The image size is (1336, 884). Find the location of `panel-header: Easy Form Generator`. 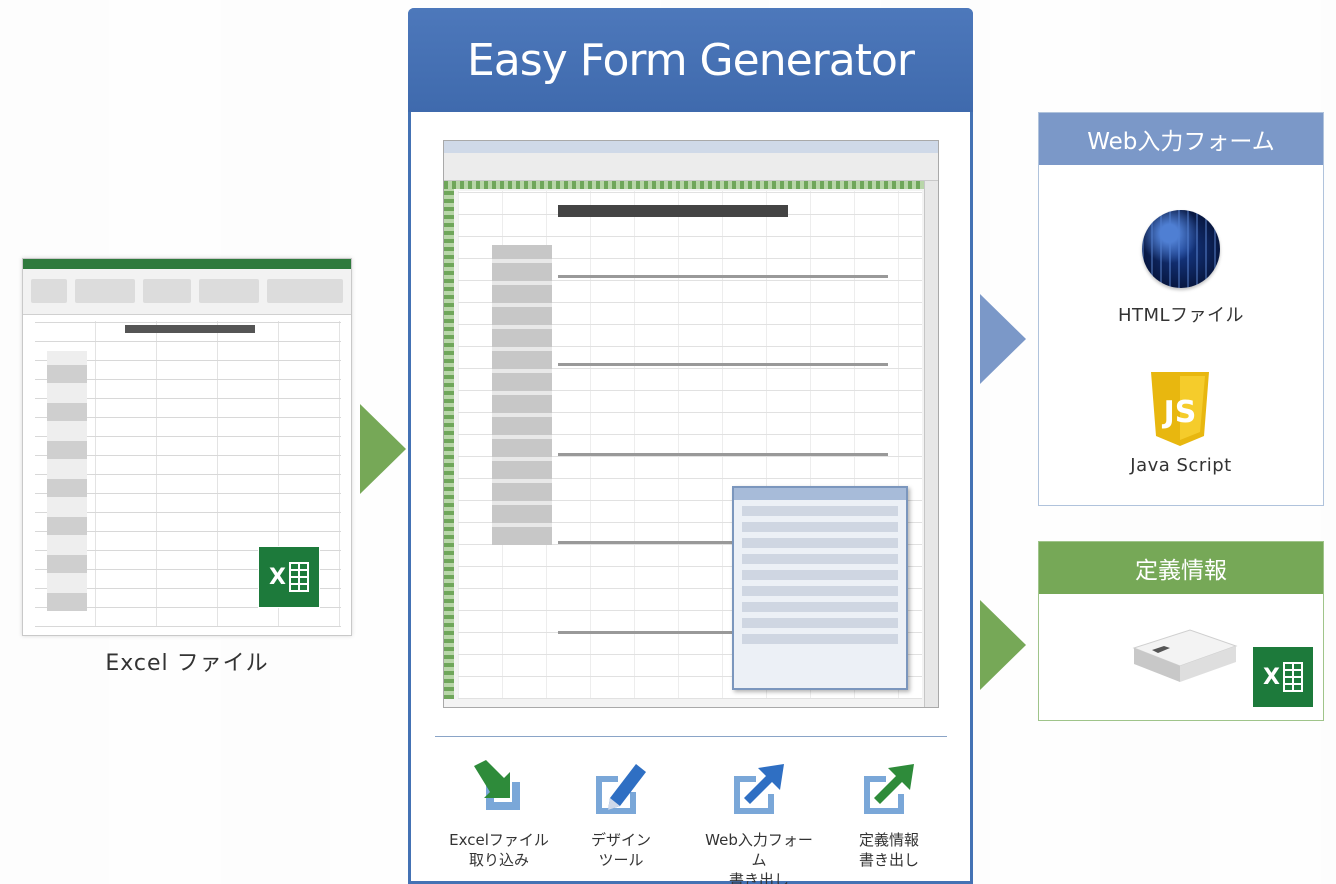

panel-header: Easy Form Generator is located at coordinates (690, 60).